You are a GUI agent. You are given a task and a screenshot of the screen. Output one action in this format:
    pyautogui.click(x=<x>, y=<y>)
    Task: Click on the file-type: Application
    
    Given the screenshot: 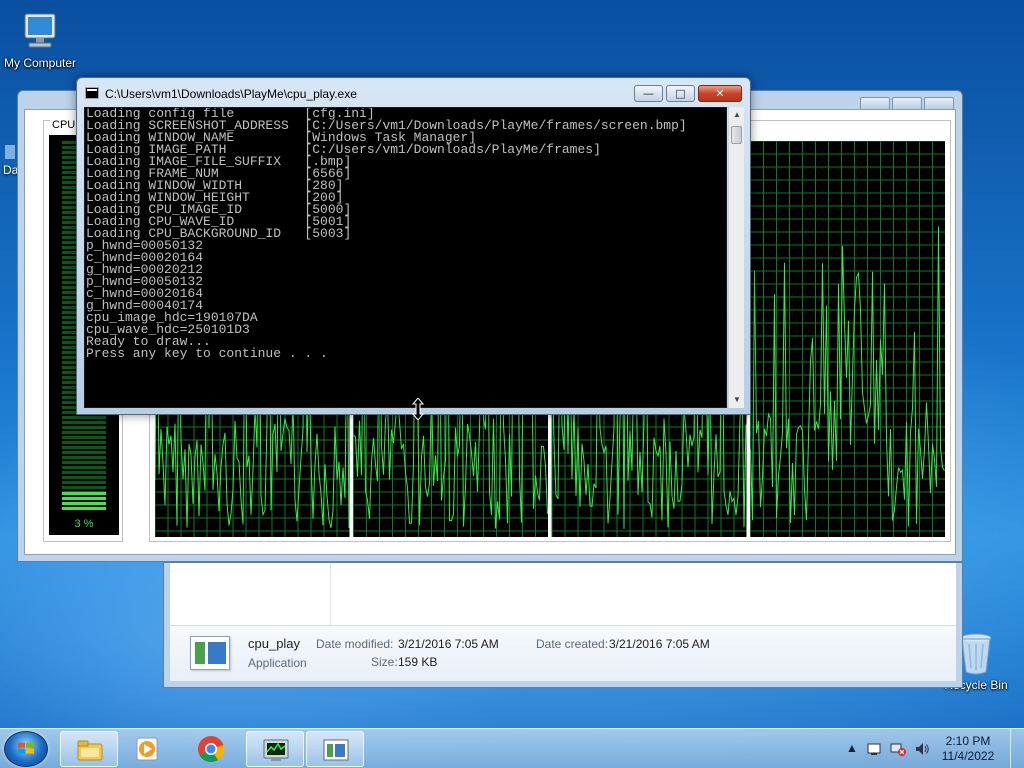 What is the action you would take?
    pyautogui.click(x=277, y=663)
    